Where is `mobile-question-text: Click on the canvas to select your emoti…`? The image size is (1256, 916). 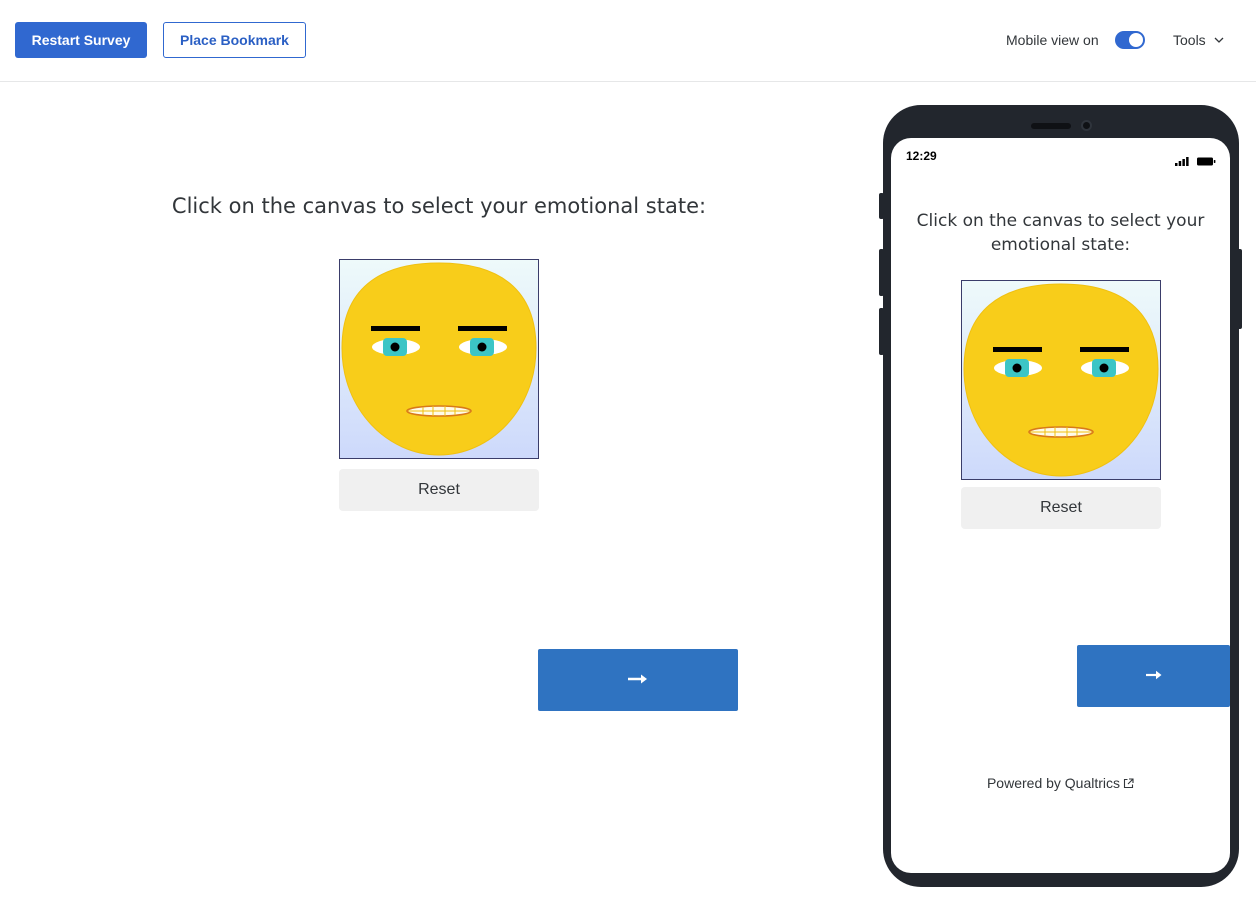
mobile-question-text: Click on the canvas to select your emoti… is located at coordinates (1060, 233).